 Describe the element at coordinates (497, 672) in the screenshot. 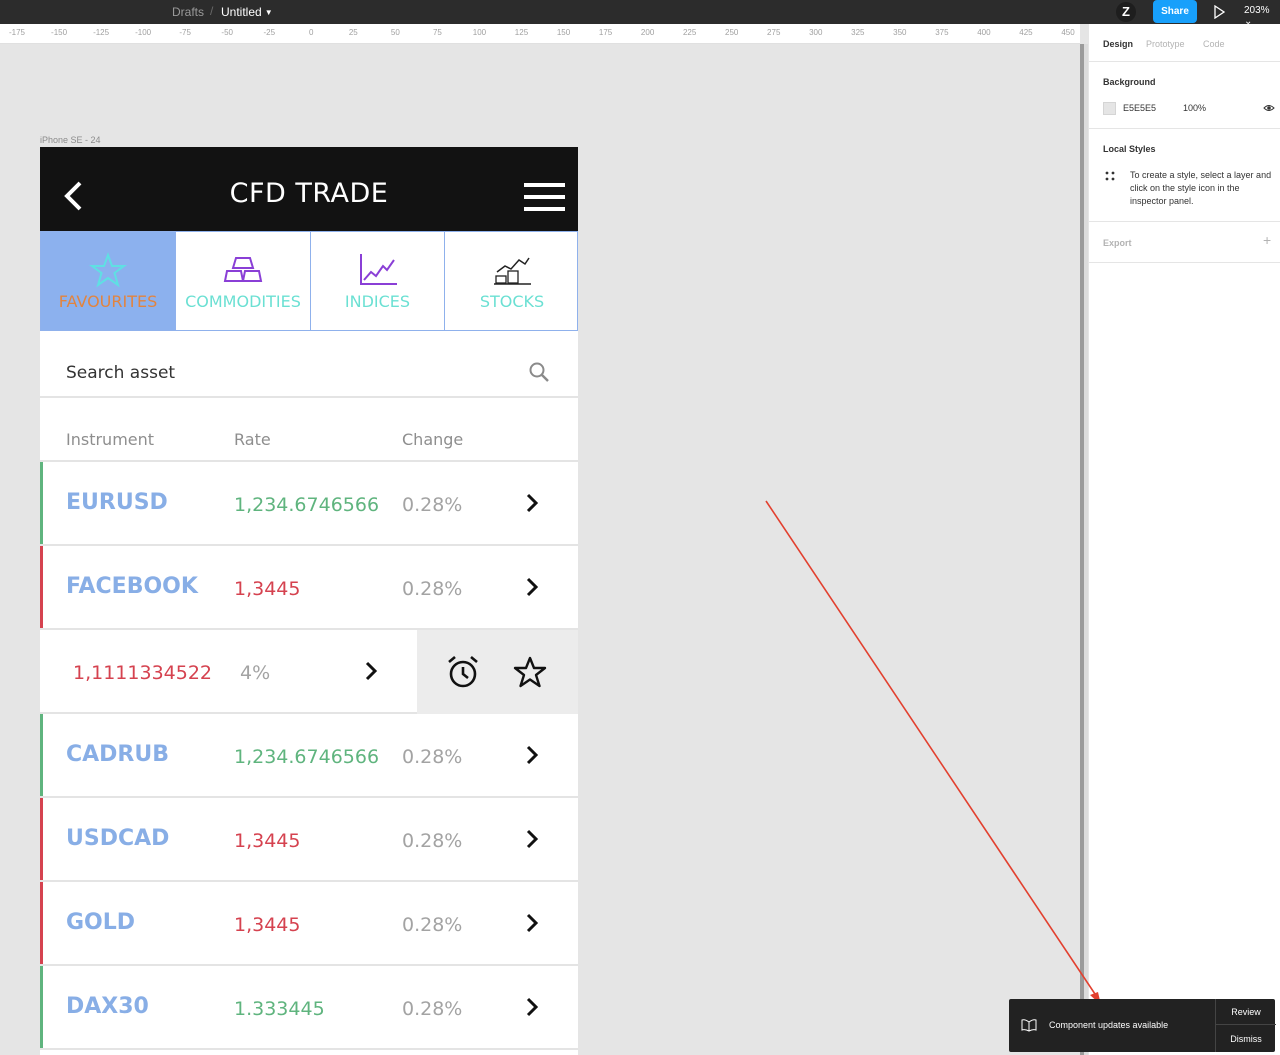

I see `swipe-actions` at that location.